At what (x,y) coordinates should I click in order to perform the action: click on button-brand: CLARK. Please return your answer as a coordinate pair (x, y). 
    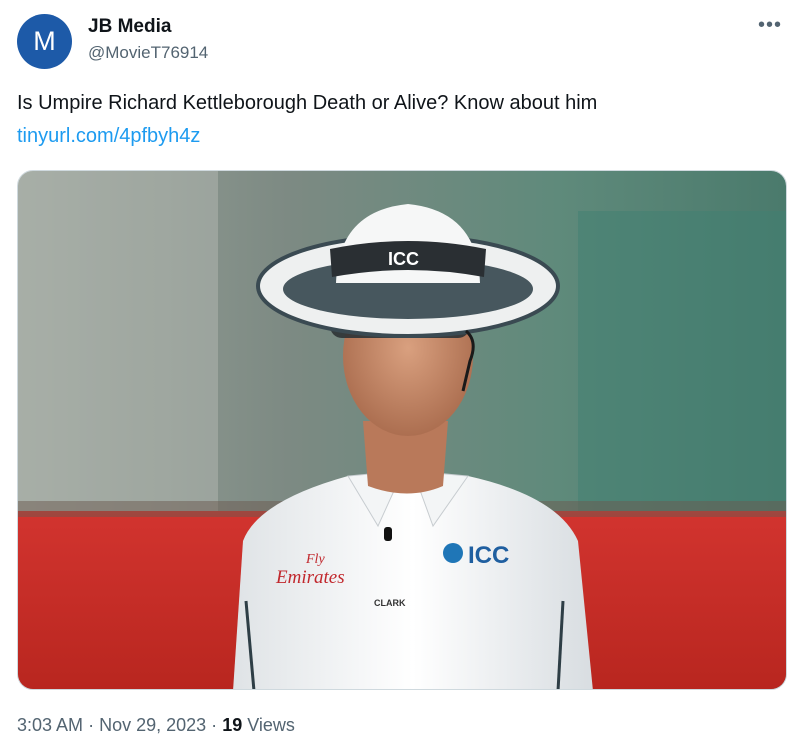
    Looking at the image, I should click on (390, 603).